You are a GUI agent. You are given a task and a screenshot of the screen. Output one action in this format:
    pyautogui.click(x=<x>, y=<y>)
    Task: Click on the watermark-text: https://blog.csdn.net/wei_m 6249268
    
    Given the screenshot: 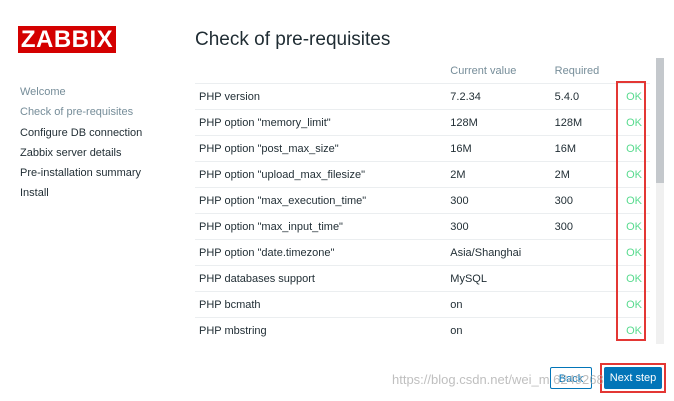 What is the action you would take?
    pyautogui.click(x=498, y=379)
    